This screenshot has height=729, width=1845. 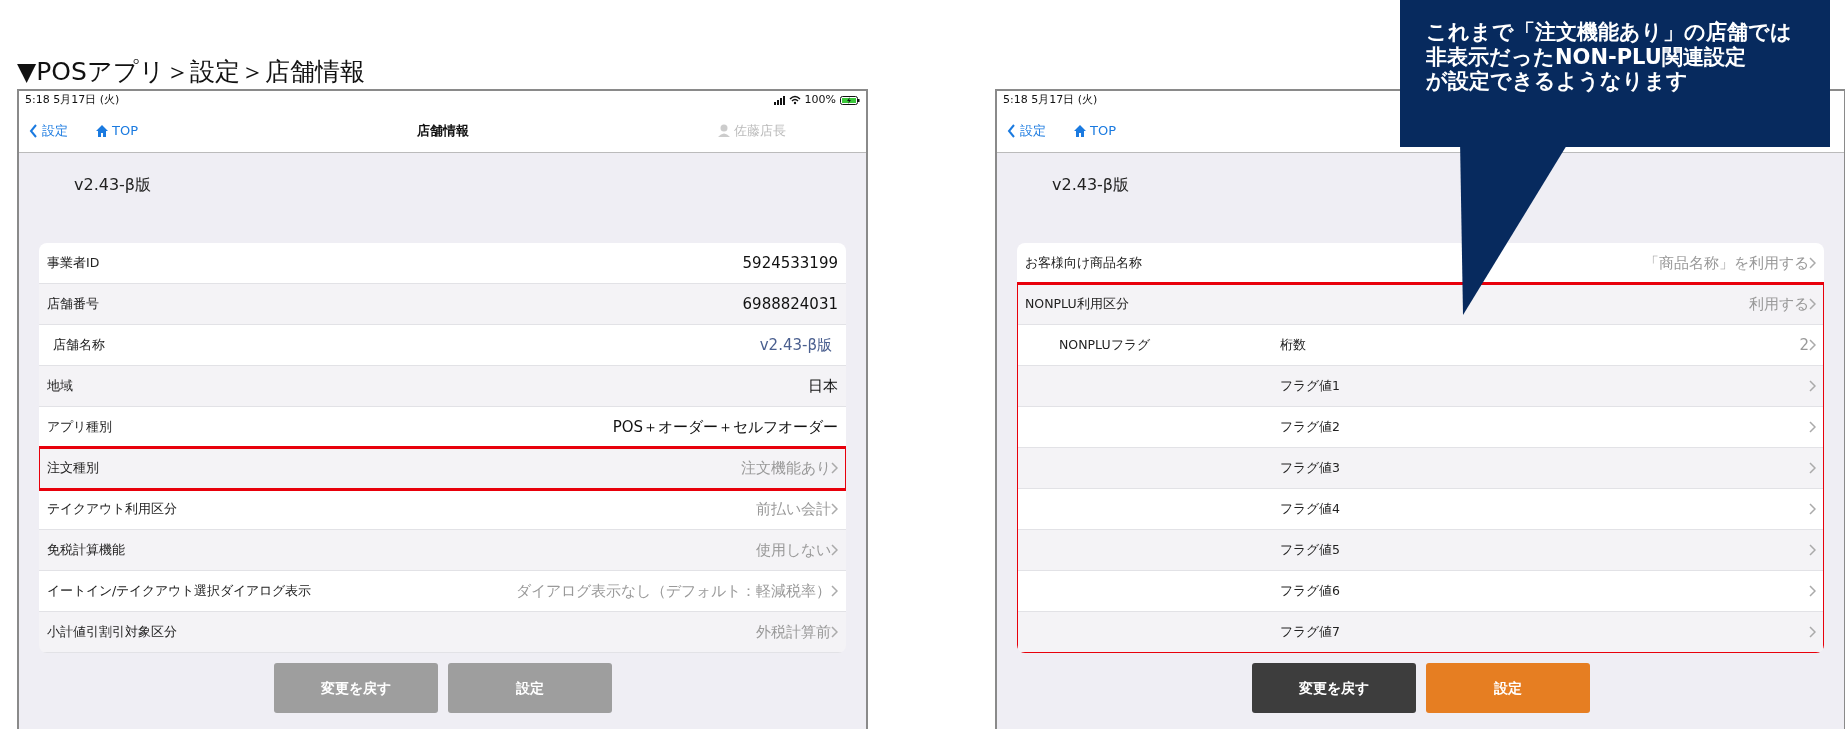 What do you see at coordinates (442, 130) in the screenshot?
I see `screen-title: 店舗情報` at bounding box center [442, 130].